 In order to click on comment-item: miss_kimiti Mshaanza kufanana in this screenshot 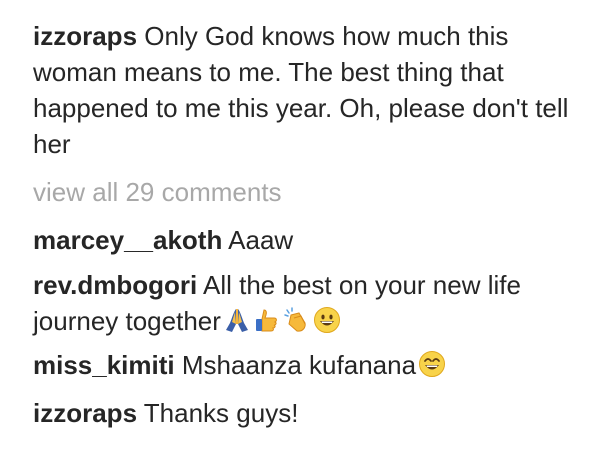, I will do `click(313, 365)`.